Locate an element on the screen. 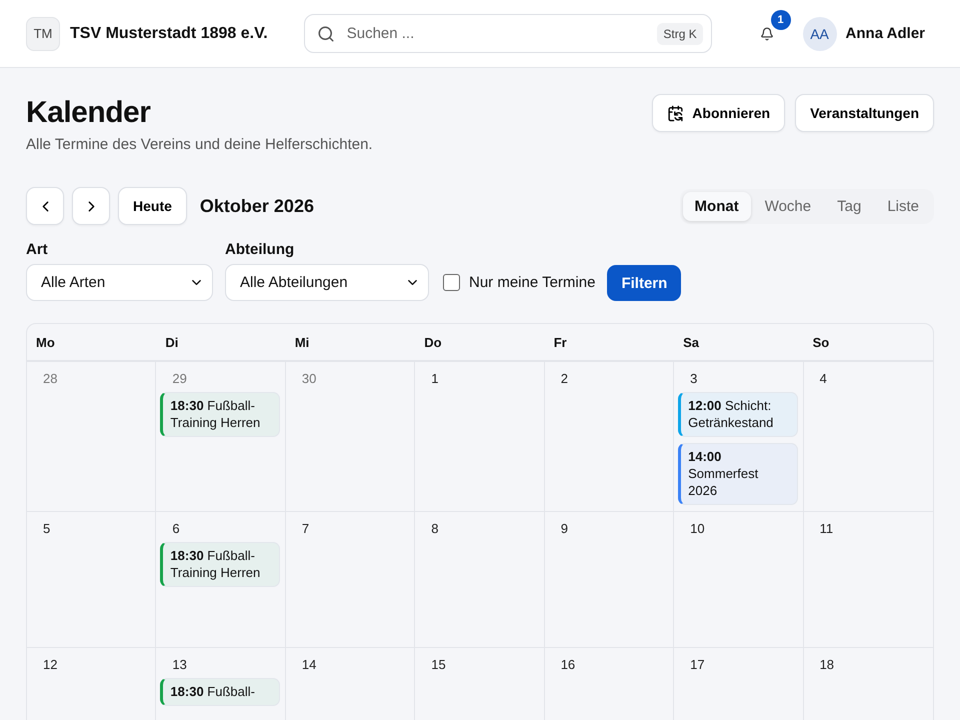 Image resolution: width=960 pixels, height=720 pixels. event-card: 14:00 Sommerfest 2026 is located at coordinates (738, 474).